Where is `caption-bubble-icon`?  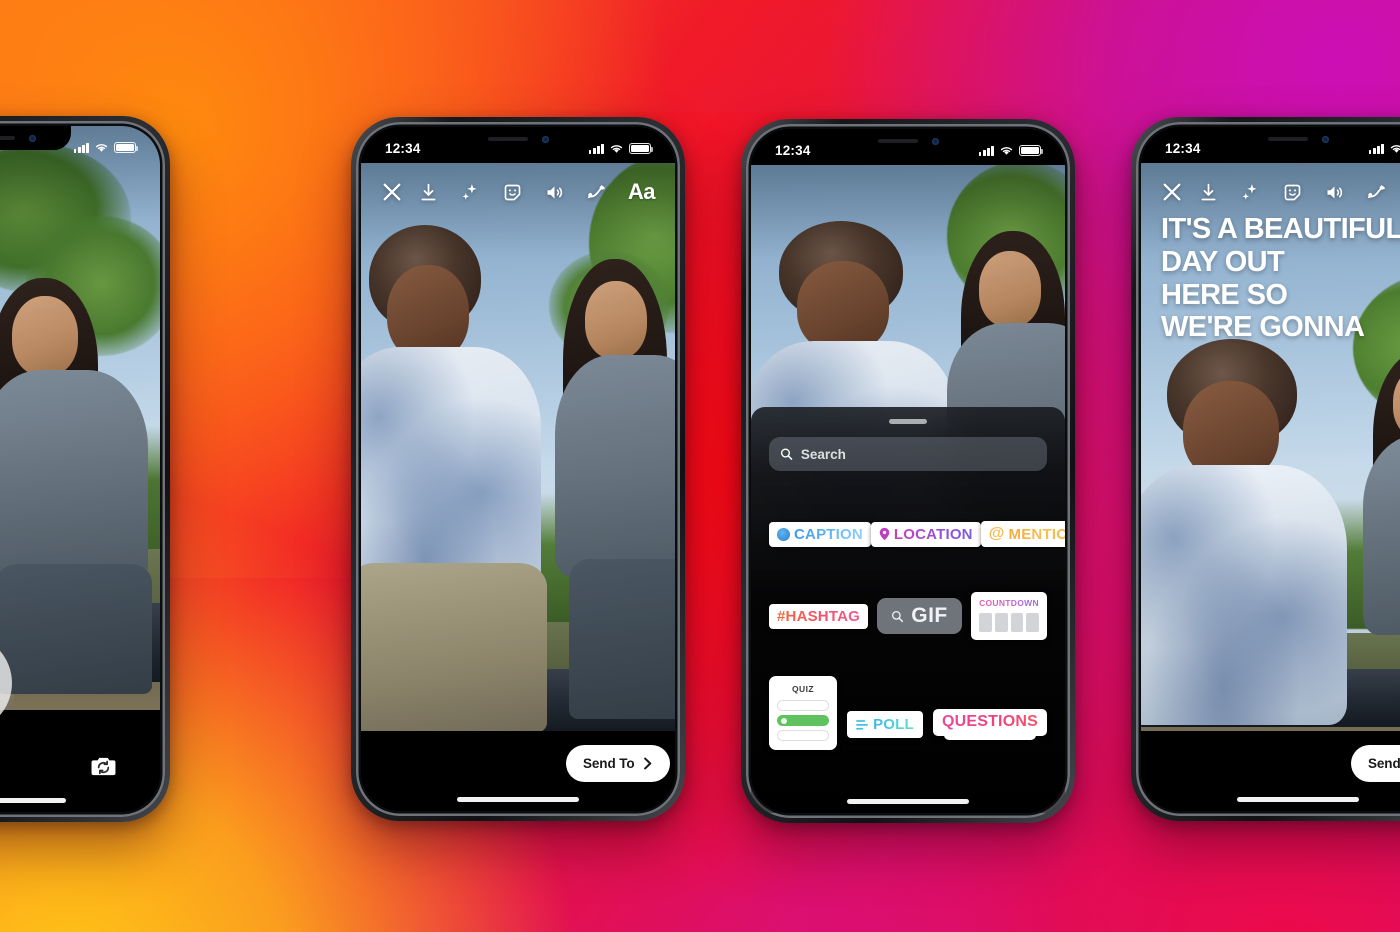 caption-bubble-icon is located at coordinates (783, 534).